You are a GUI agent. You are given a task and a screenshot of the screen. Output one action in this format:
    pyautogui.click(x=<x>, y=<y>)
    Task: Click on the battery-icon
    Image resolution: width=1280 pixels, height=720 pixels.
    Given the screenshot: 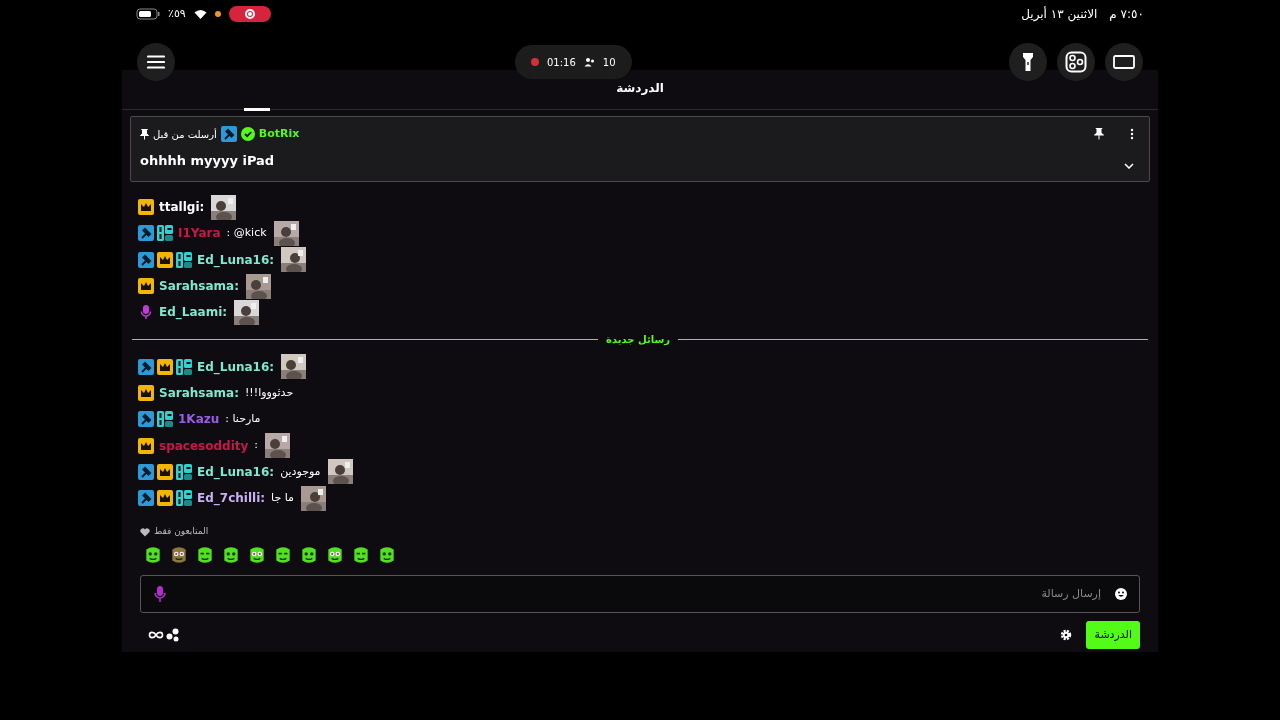 What is the action you would take?
    pyautogui.click(x=148, y=14)
    